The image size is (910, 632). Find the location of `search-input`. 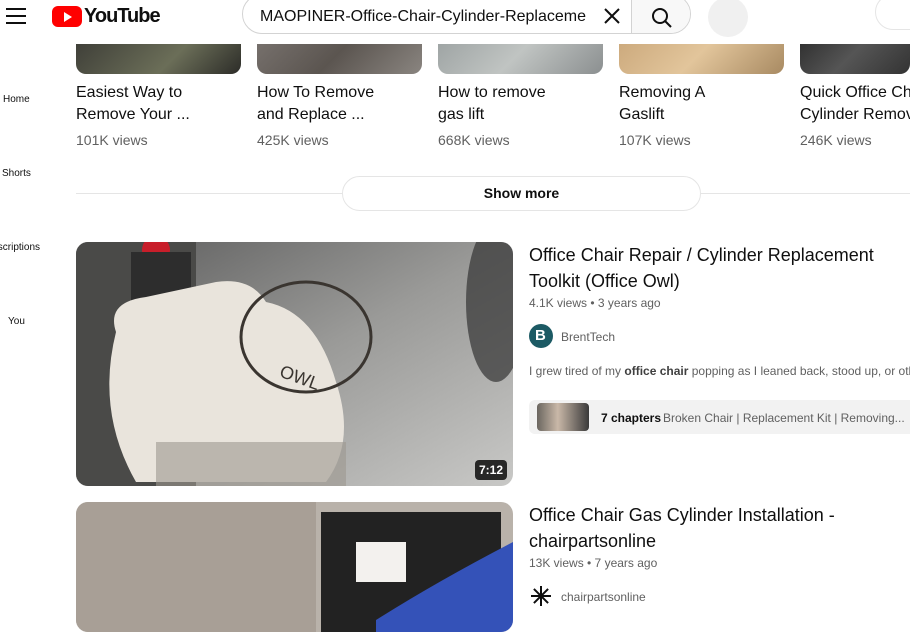

search-input is located at coordinates (423, 16).